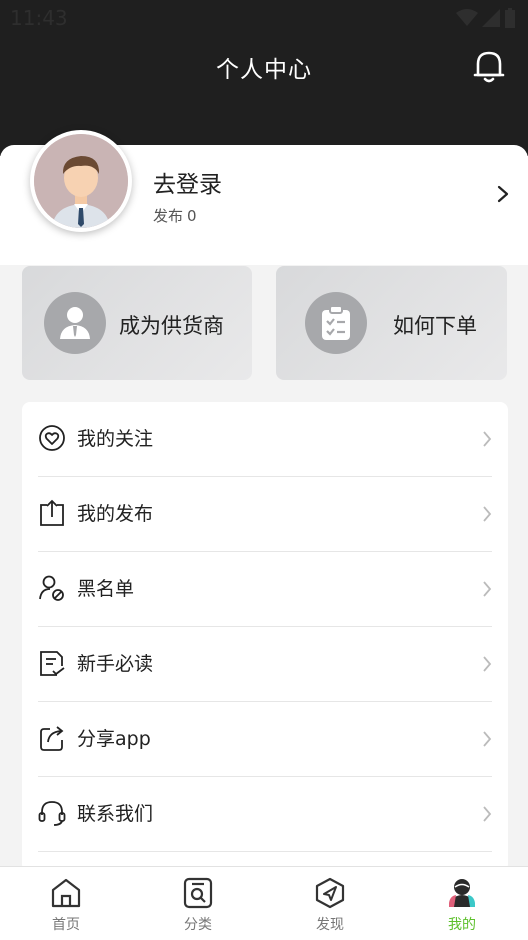 This screenshot has height=940, width=528. I want to click on bottom-tab-bar: 首页 分类 发现 我的, so click(264, 903).